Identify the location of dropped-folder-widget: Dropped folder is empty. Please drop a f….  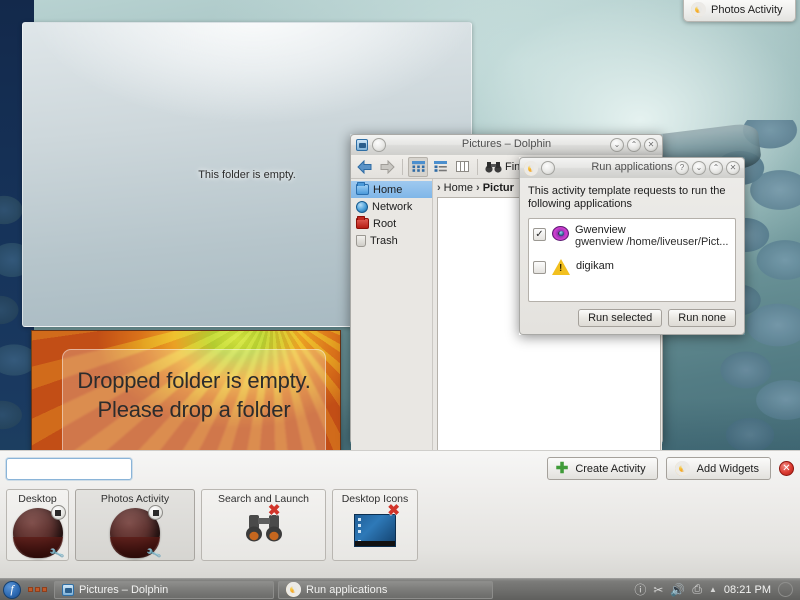
(186, 392).